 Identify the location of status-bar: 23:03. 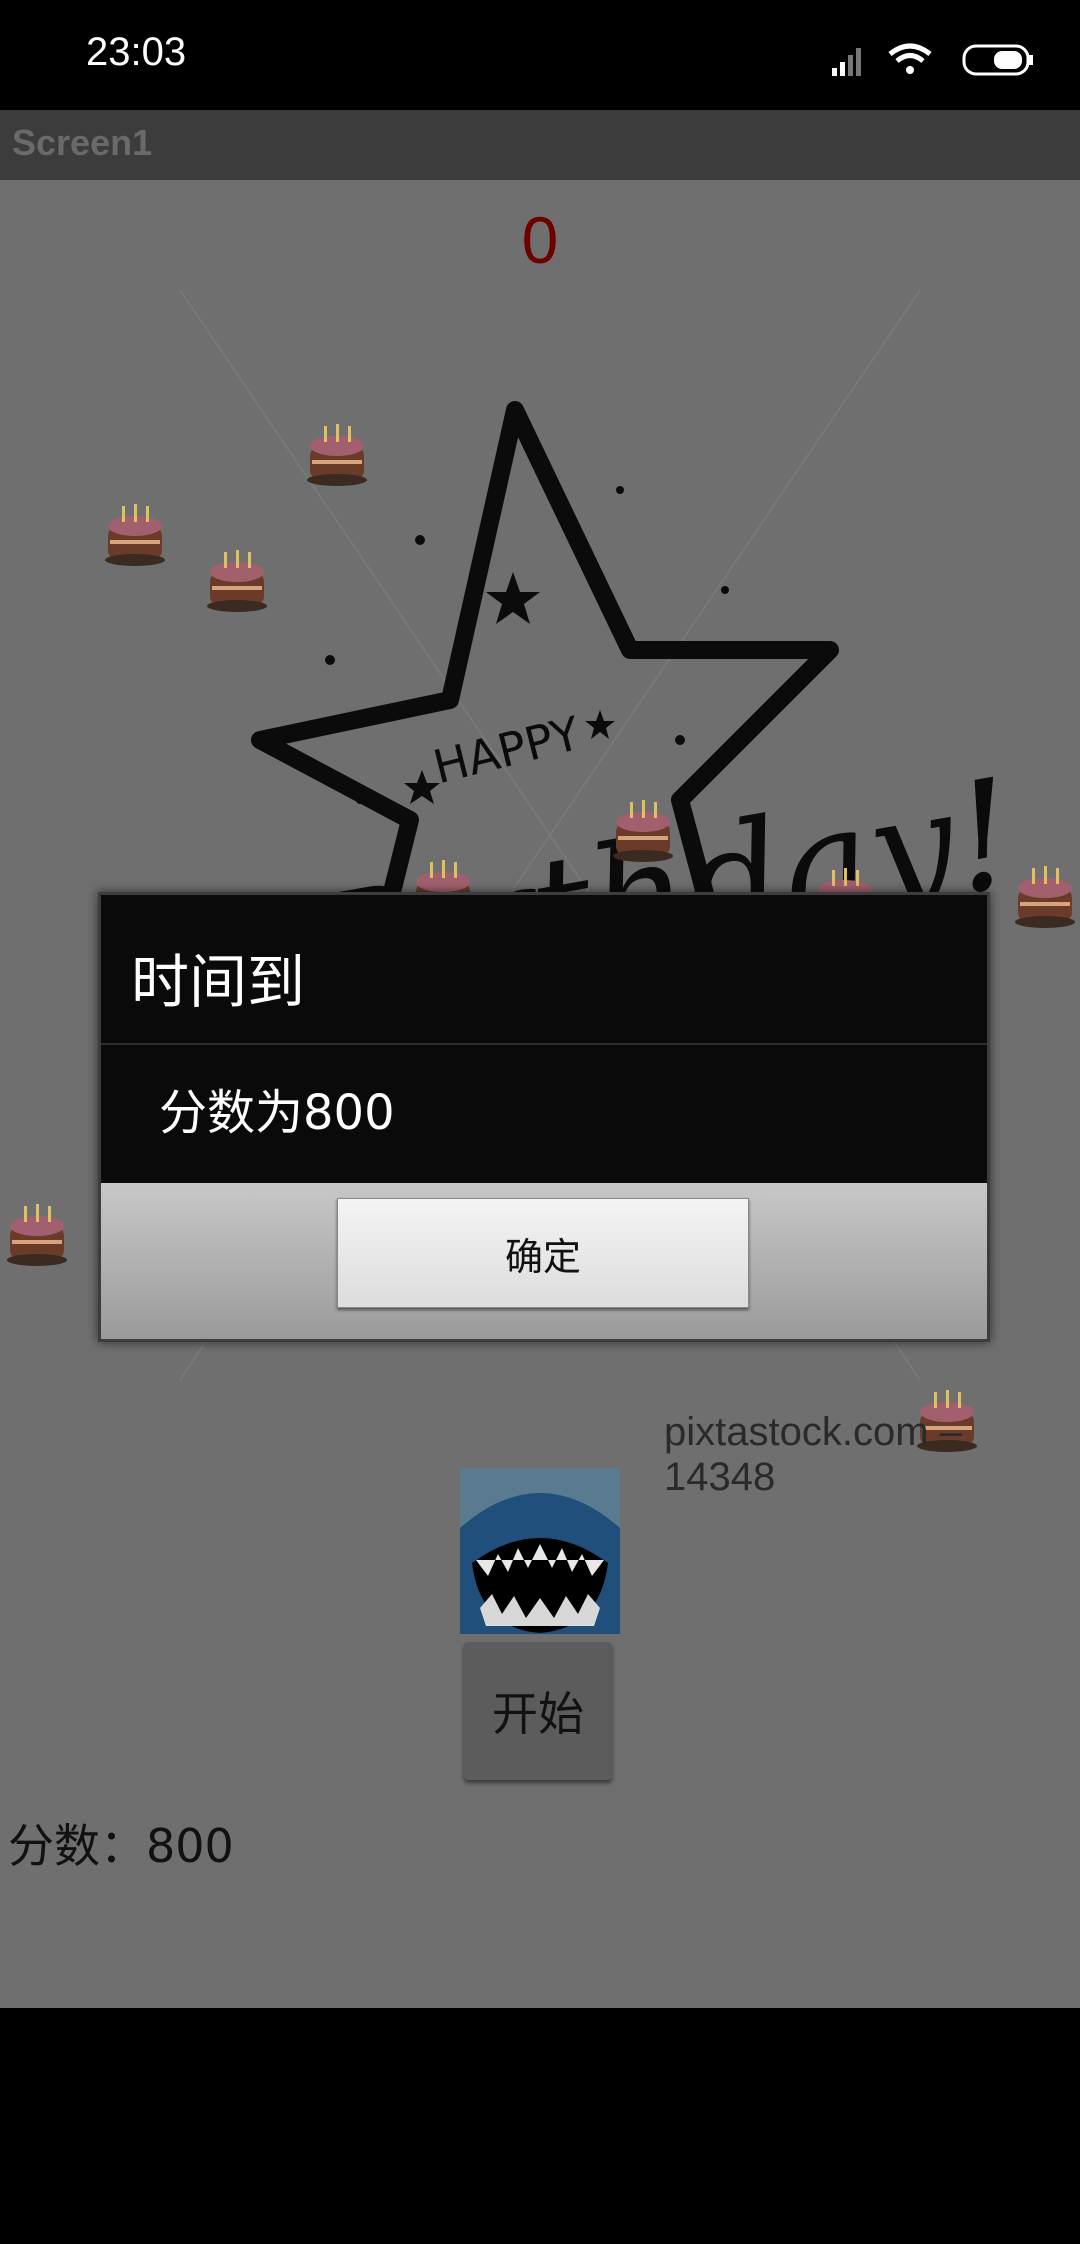
(540, 55).